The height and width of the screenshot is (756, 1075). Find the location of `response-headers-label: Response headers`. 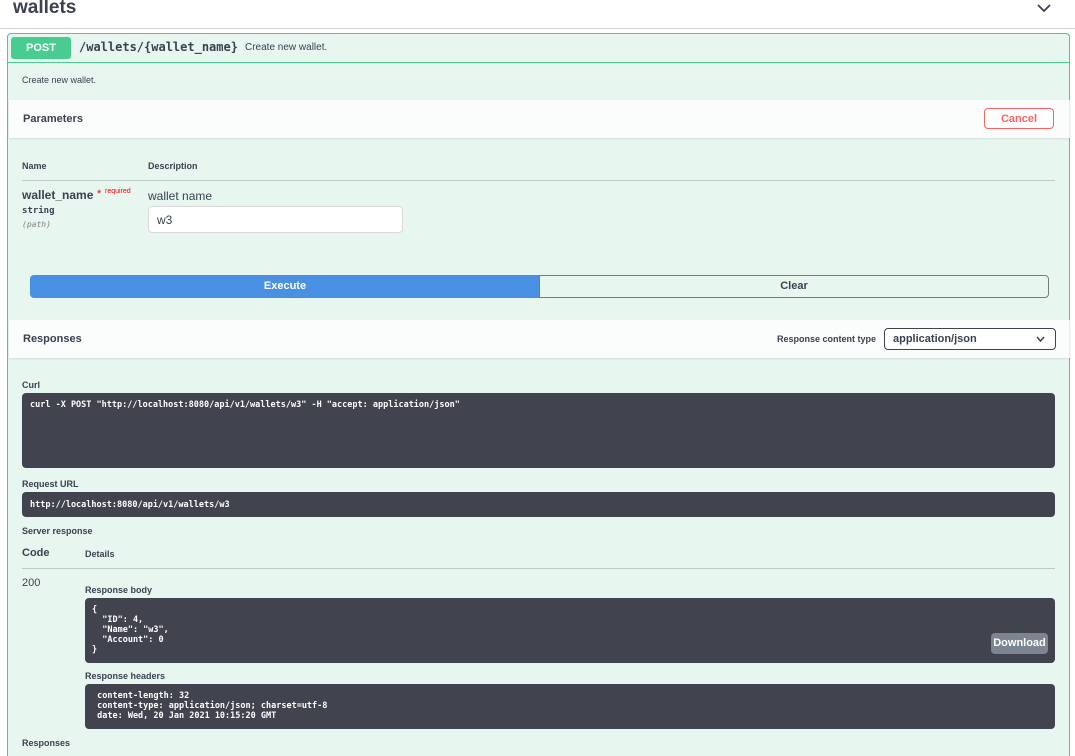

response-headers-label: Response headers is located at coordinates (125, 676).